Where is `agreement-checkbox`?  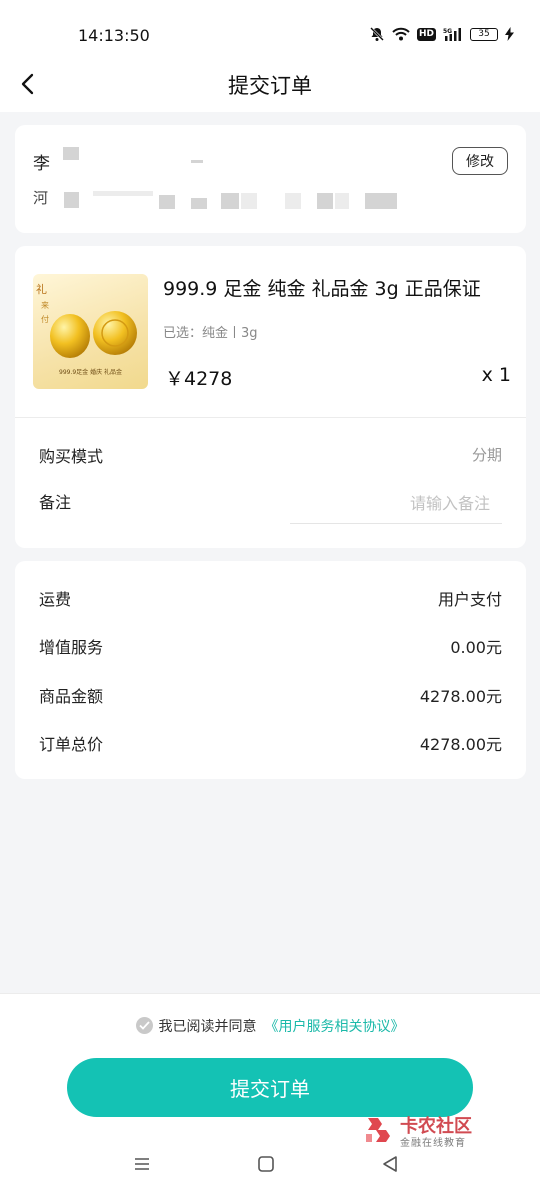
agreement-checkbox is located at coordinates (144, 1025).